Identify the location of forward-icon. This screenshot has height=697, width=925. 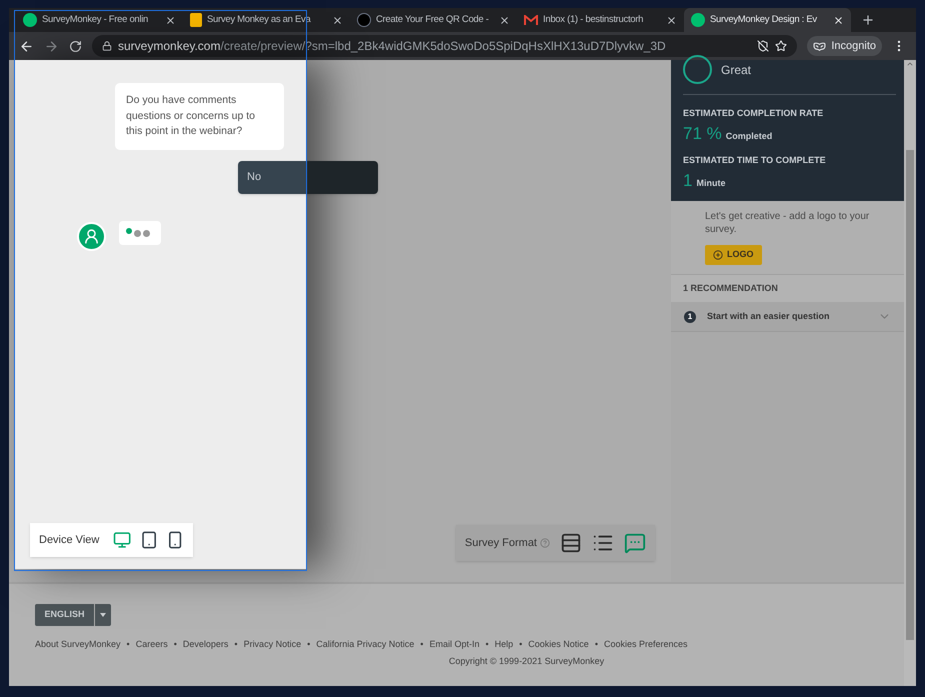
(51, 46).